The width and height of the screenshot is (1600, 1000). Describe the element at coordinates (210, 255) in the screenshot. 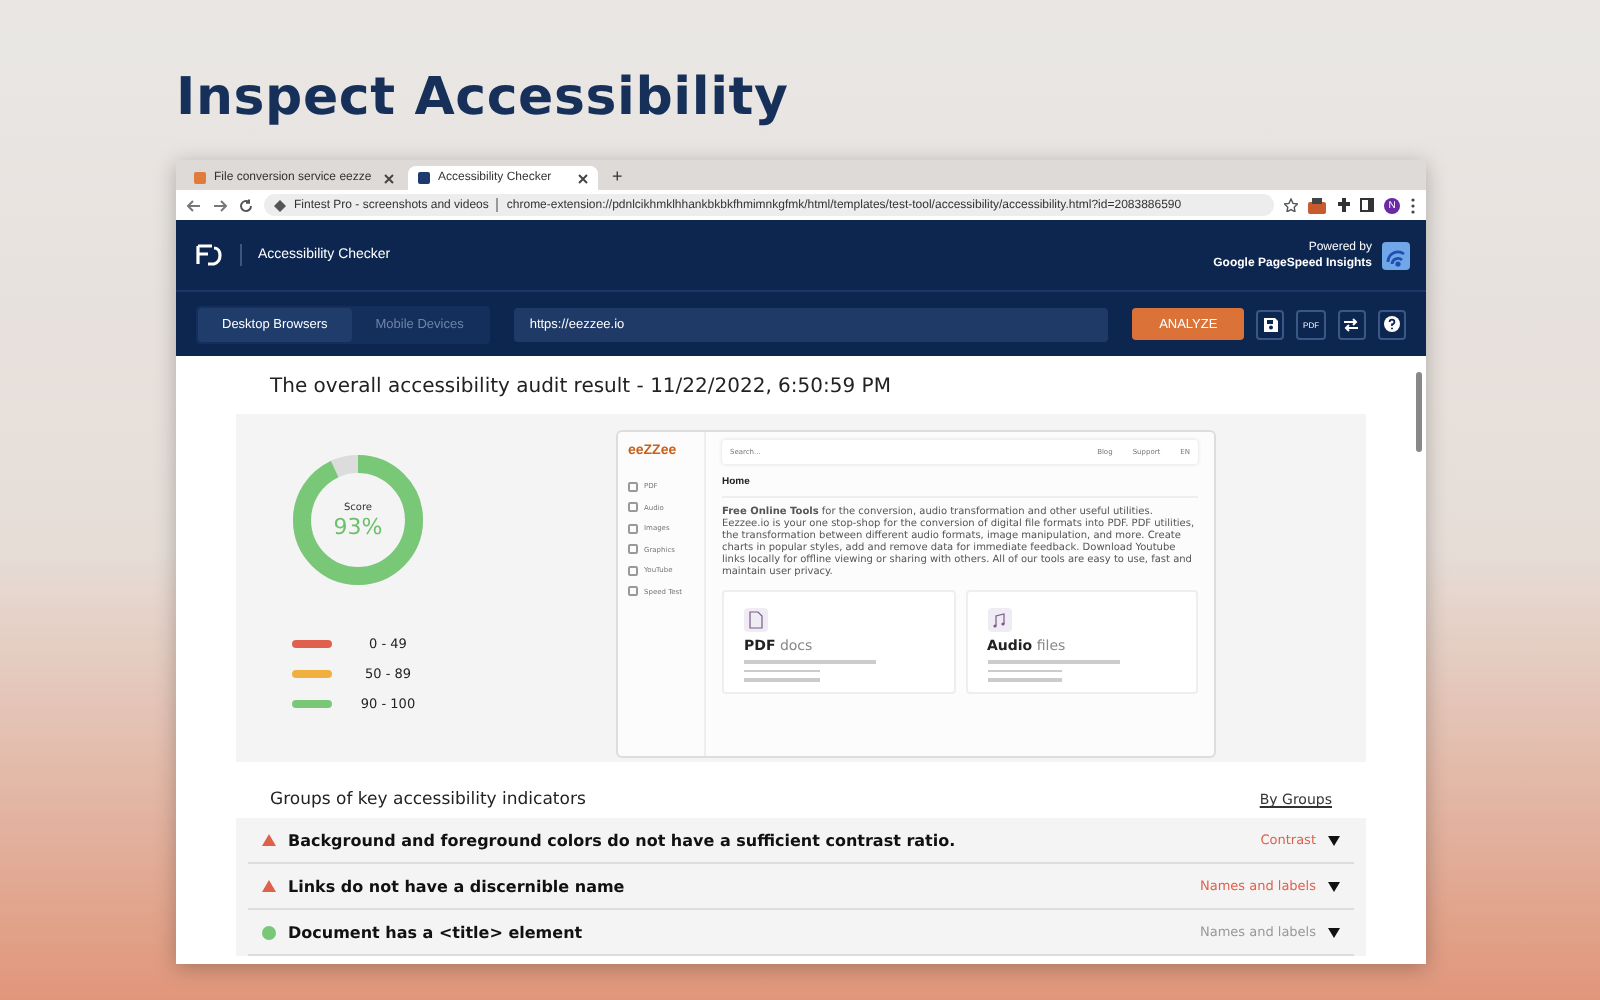

I see `logo-icon` at that location.